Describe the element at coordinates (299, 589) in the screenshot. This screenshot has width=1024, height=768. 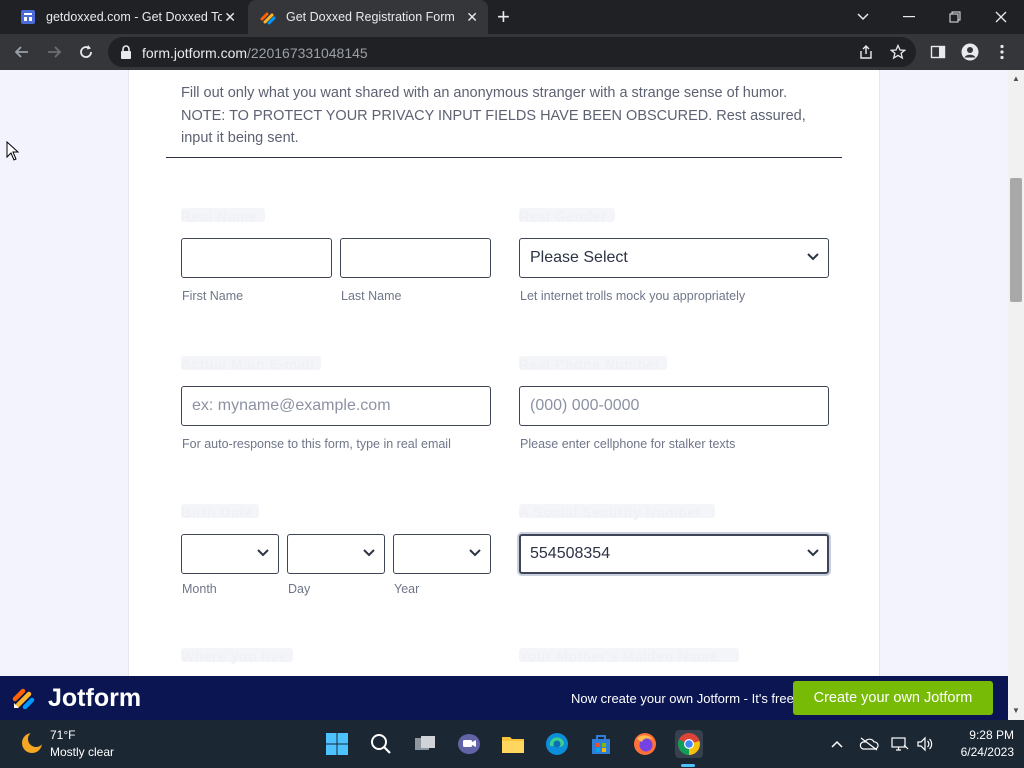
I see `birth-day-sublabel: Day` at that location.